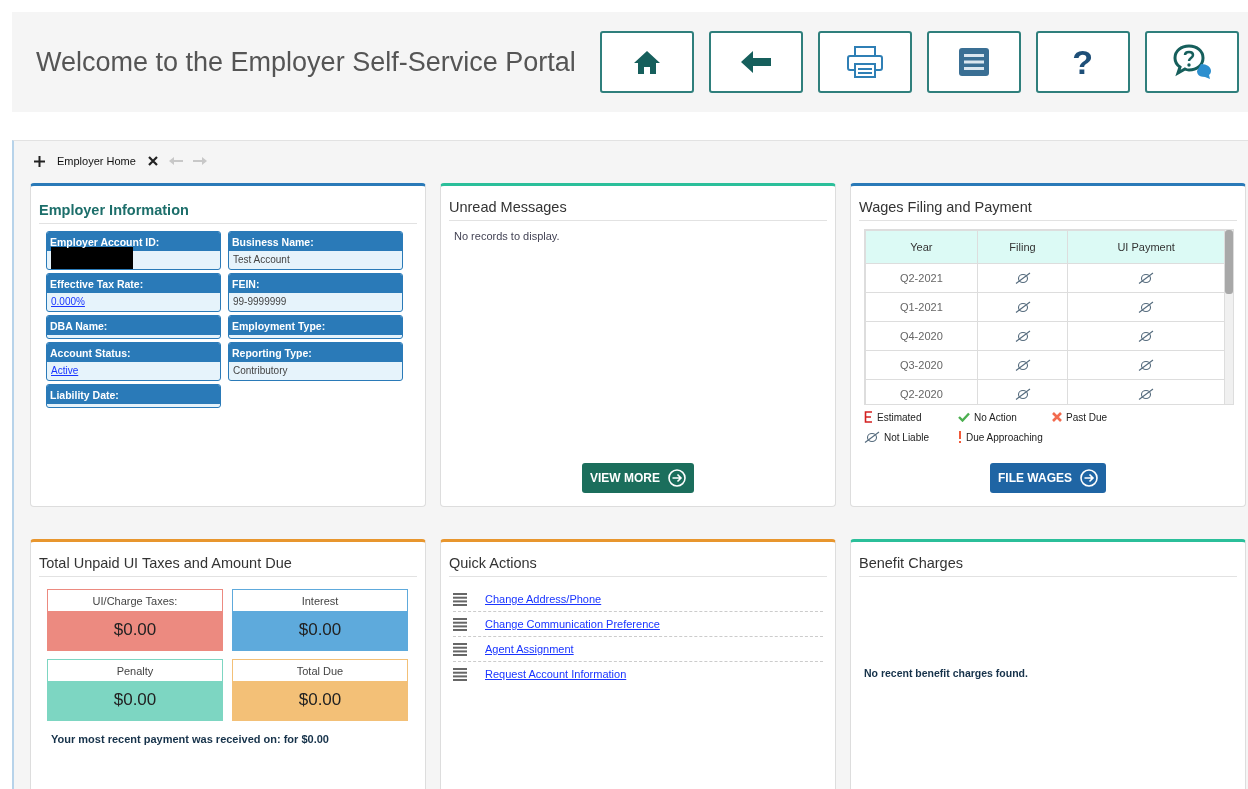 The image size is (1248, 789). I want to click on check-icon, so click(964, 417).